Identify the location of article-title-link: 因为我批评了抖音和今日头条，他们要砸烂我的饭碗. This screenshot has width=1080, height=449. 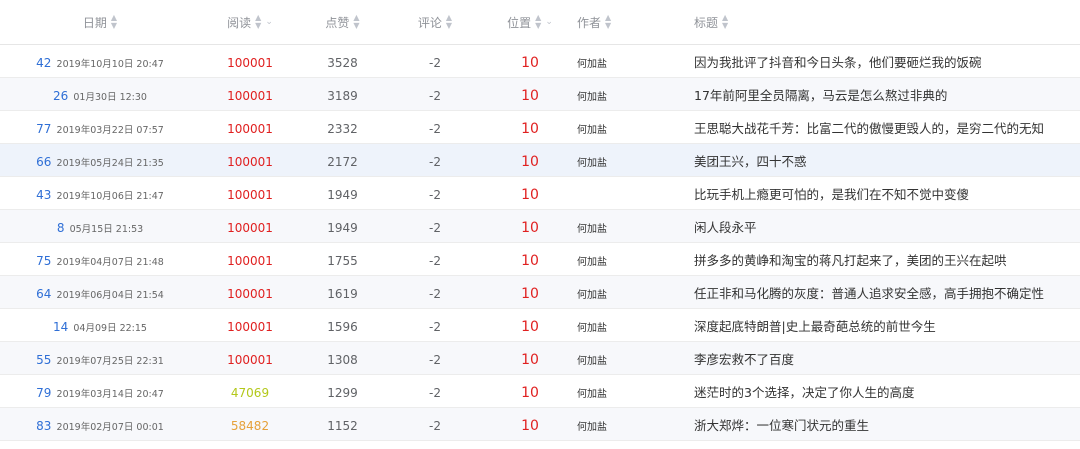
(838, 62).